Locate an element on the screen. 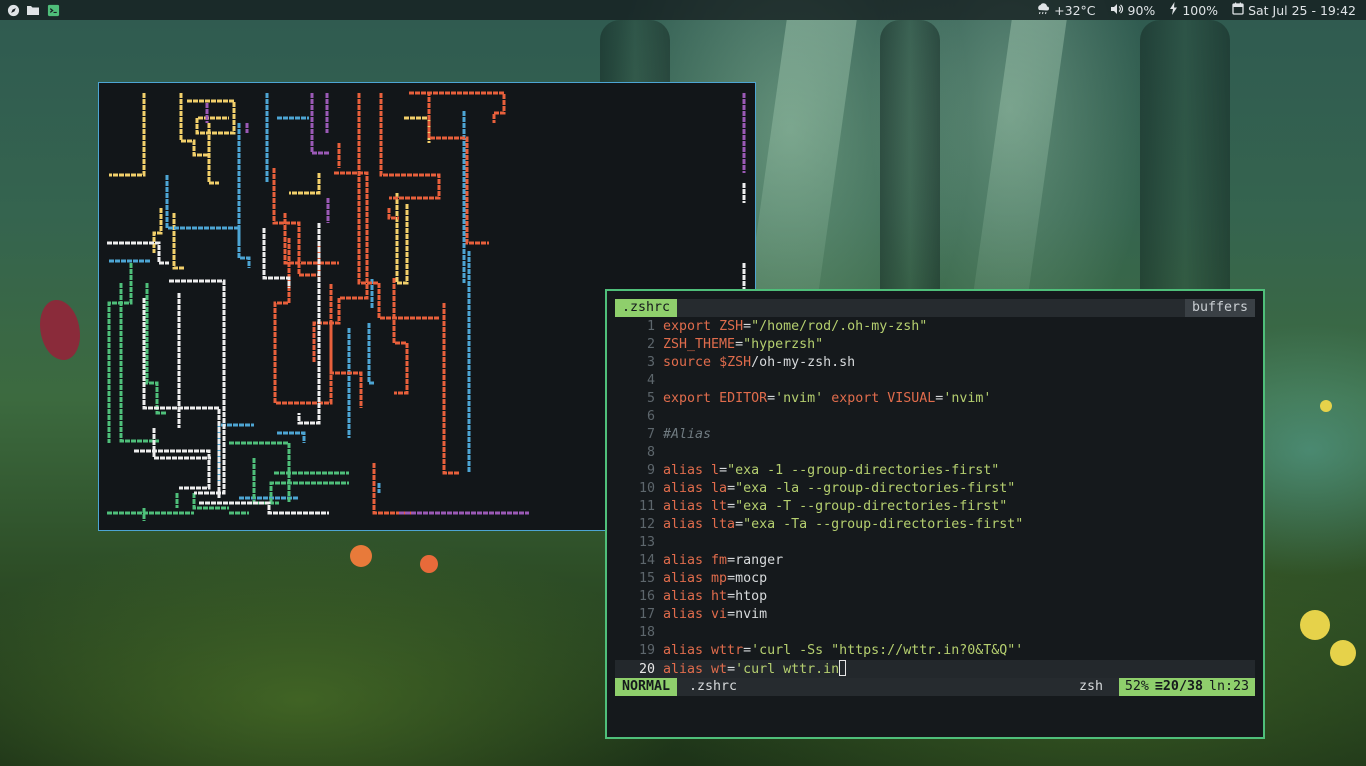 The height and width of the screenshot is (766, 1366). weather-cloud-rain-icon is located at coordinates (1043, 10).